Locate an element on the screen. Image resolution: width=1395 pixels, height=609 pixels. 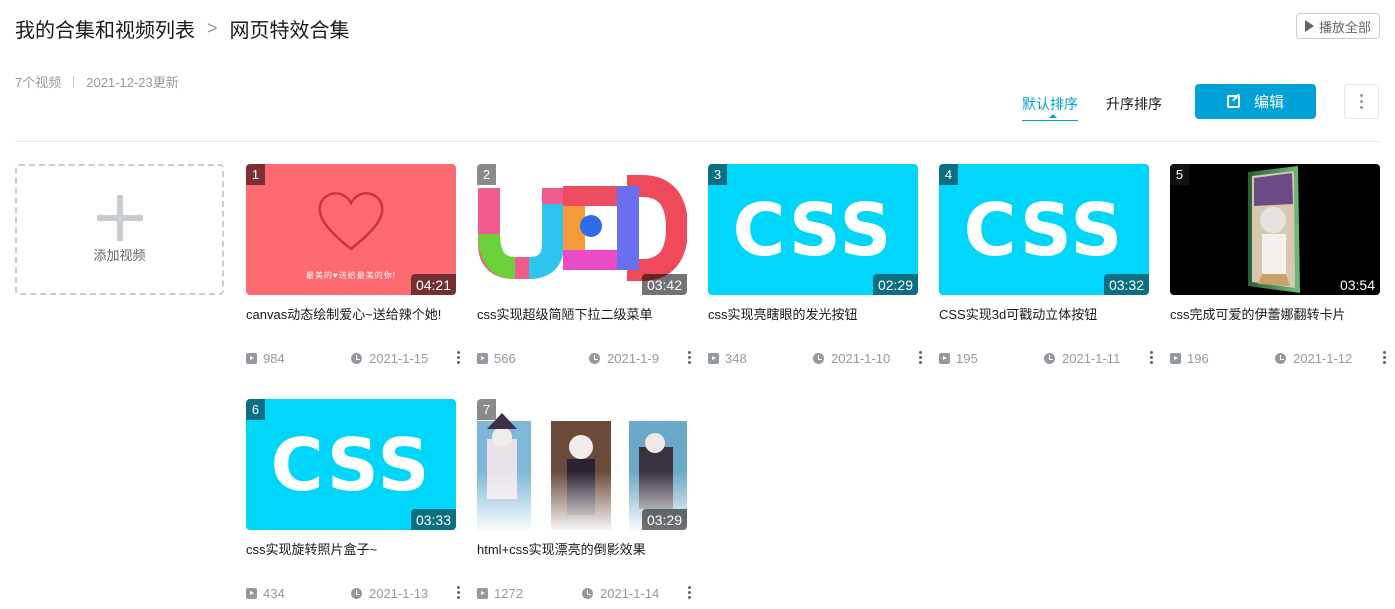
video-thumbnail: CSS 3 02:29 is located at coordinates (813, 229).